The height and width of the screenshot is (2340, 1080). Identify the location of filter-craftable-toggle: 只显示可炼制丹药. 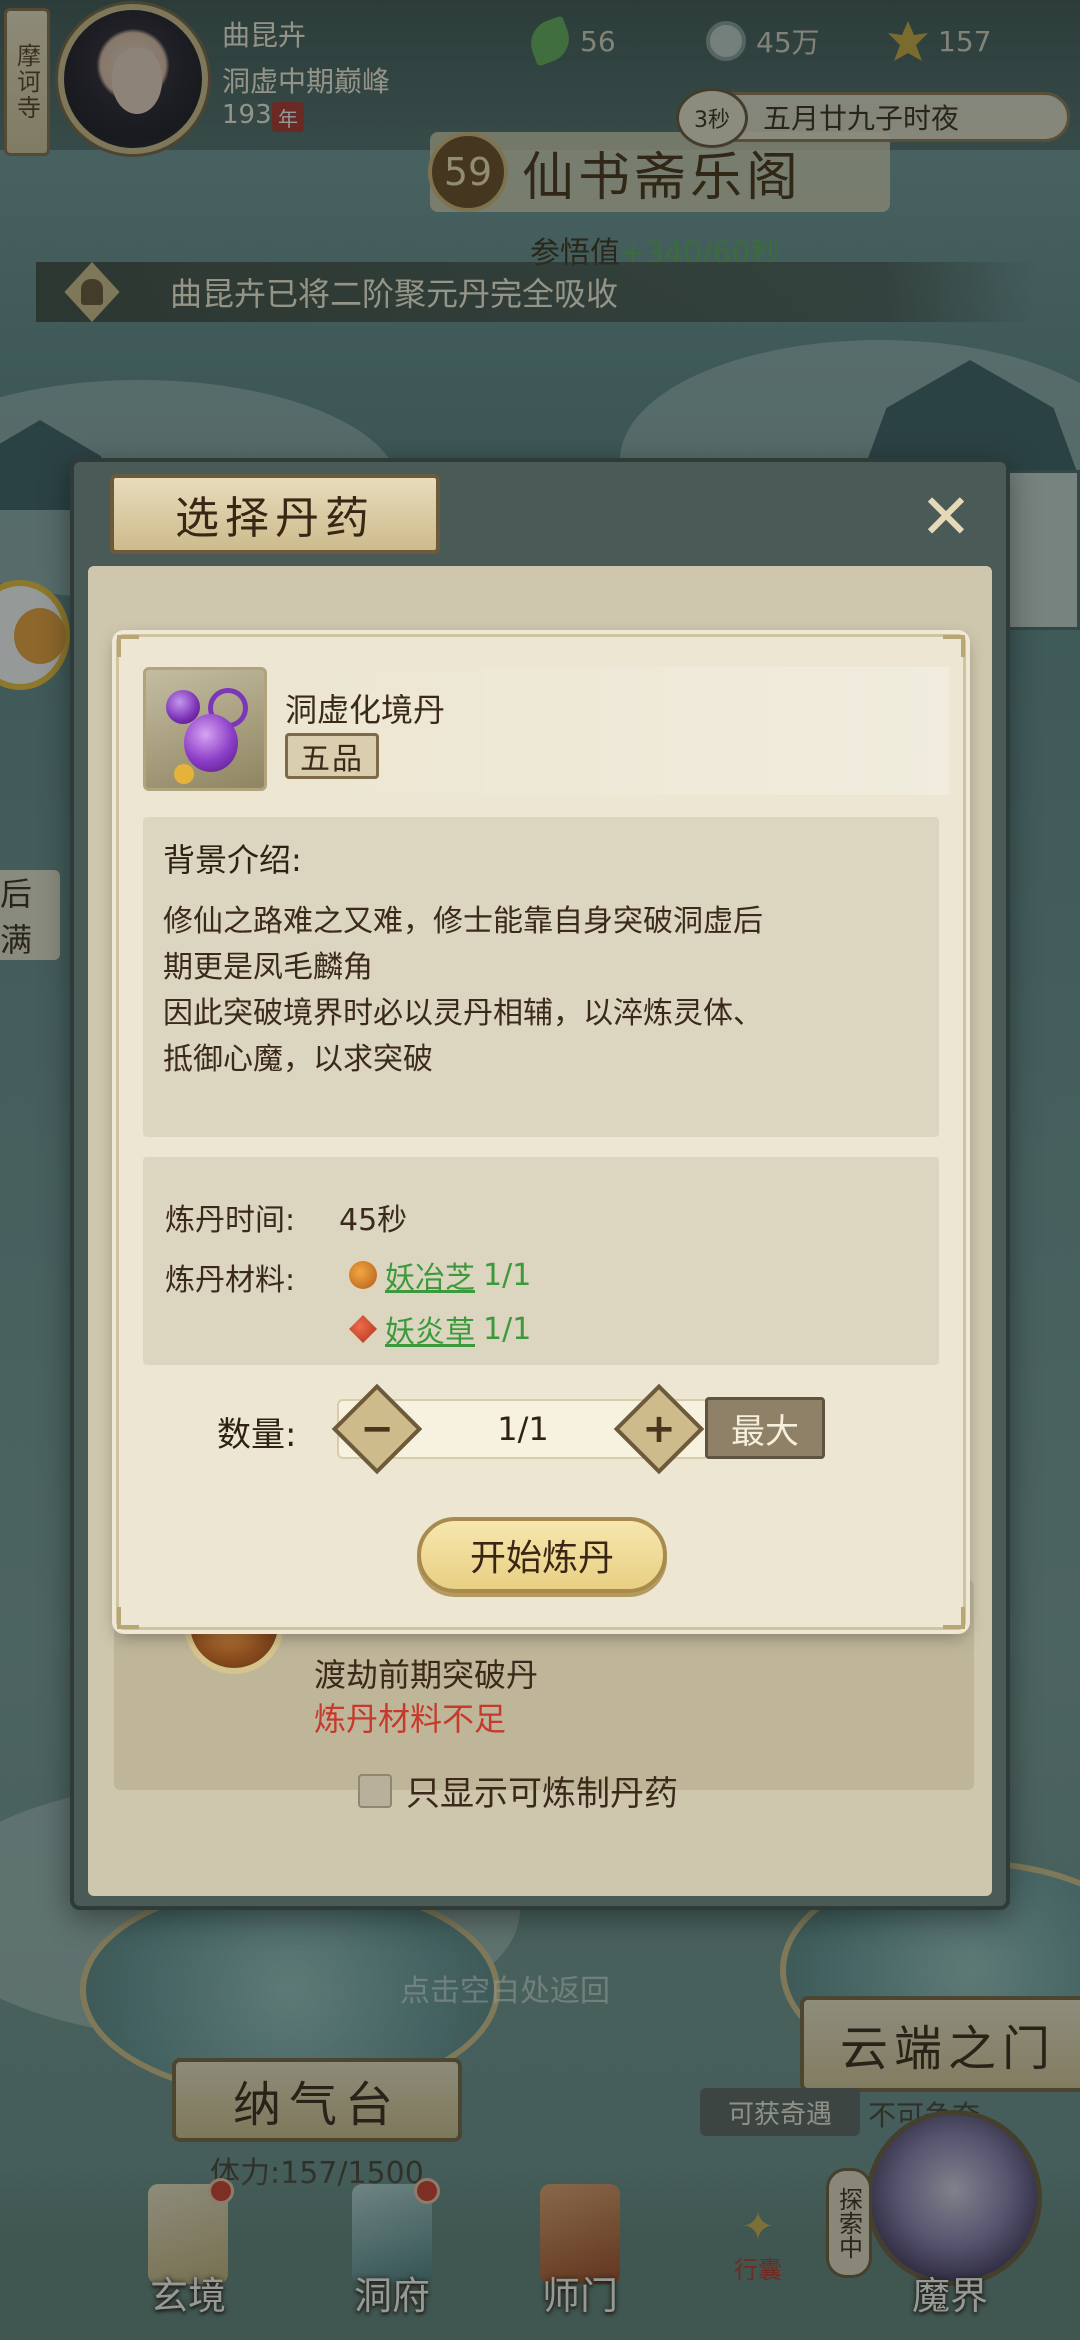
(518, 1790).